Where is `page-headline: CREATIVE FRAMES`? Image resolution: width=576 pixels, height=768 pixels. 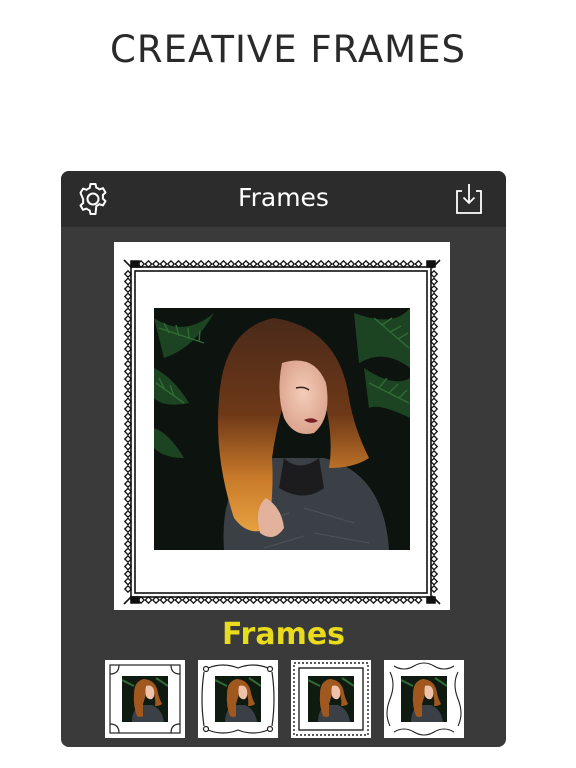 page-headline: CREATIVE FRAMES is located at coordinates (288, 49).